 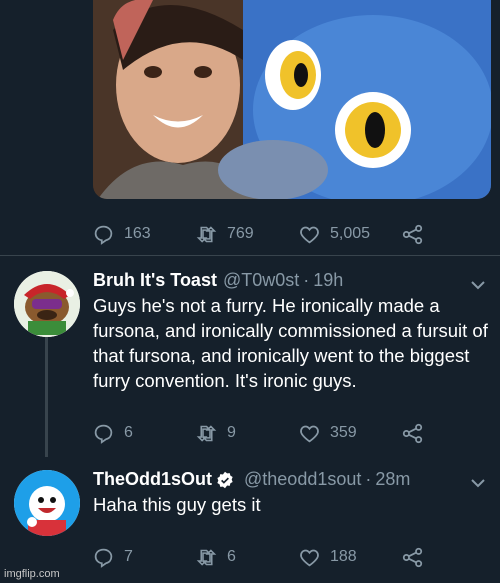 What do you see at coordinates (144, 433) in the screenshot?
I see `reply-action: 6` at bounding box center [144, 433].